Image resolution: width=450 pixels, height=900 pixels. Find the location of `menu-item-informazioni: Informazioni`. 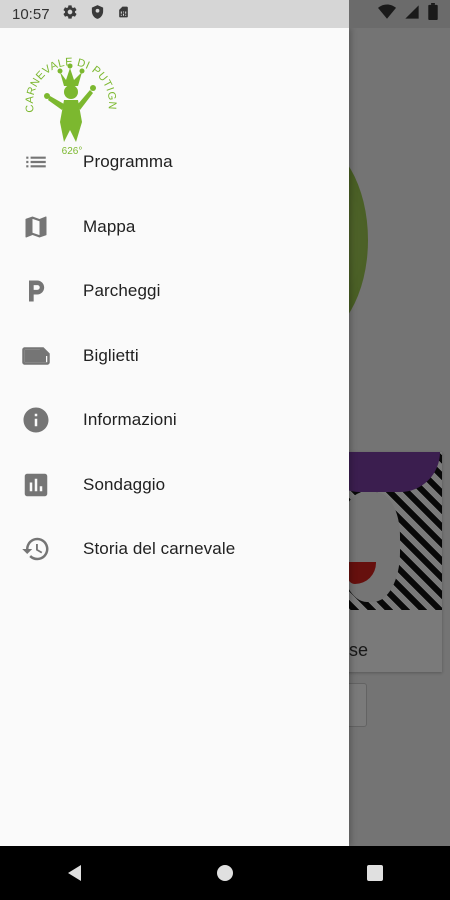

menu-item-informazioni: Informazioni is located at coordinates (174, 420).